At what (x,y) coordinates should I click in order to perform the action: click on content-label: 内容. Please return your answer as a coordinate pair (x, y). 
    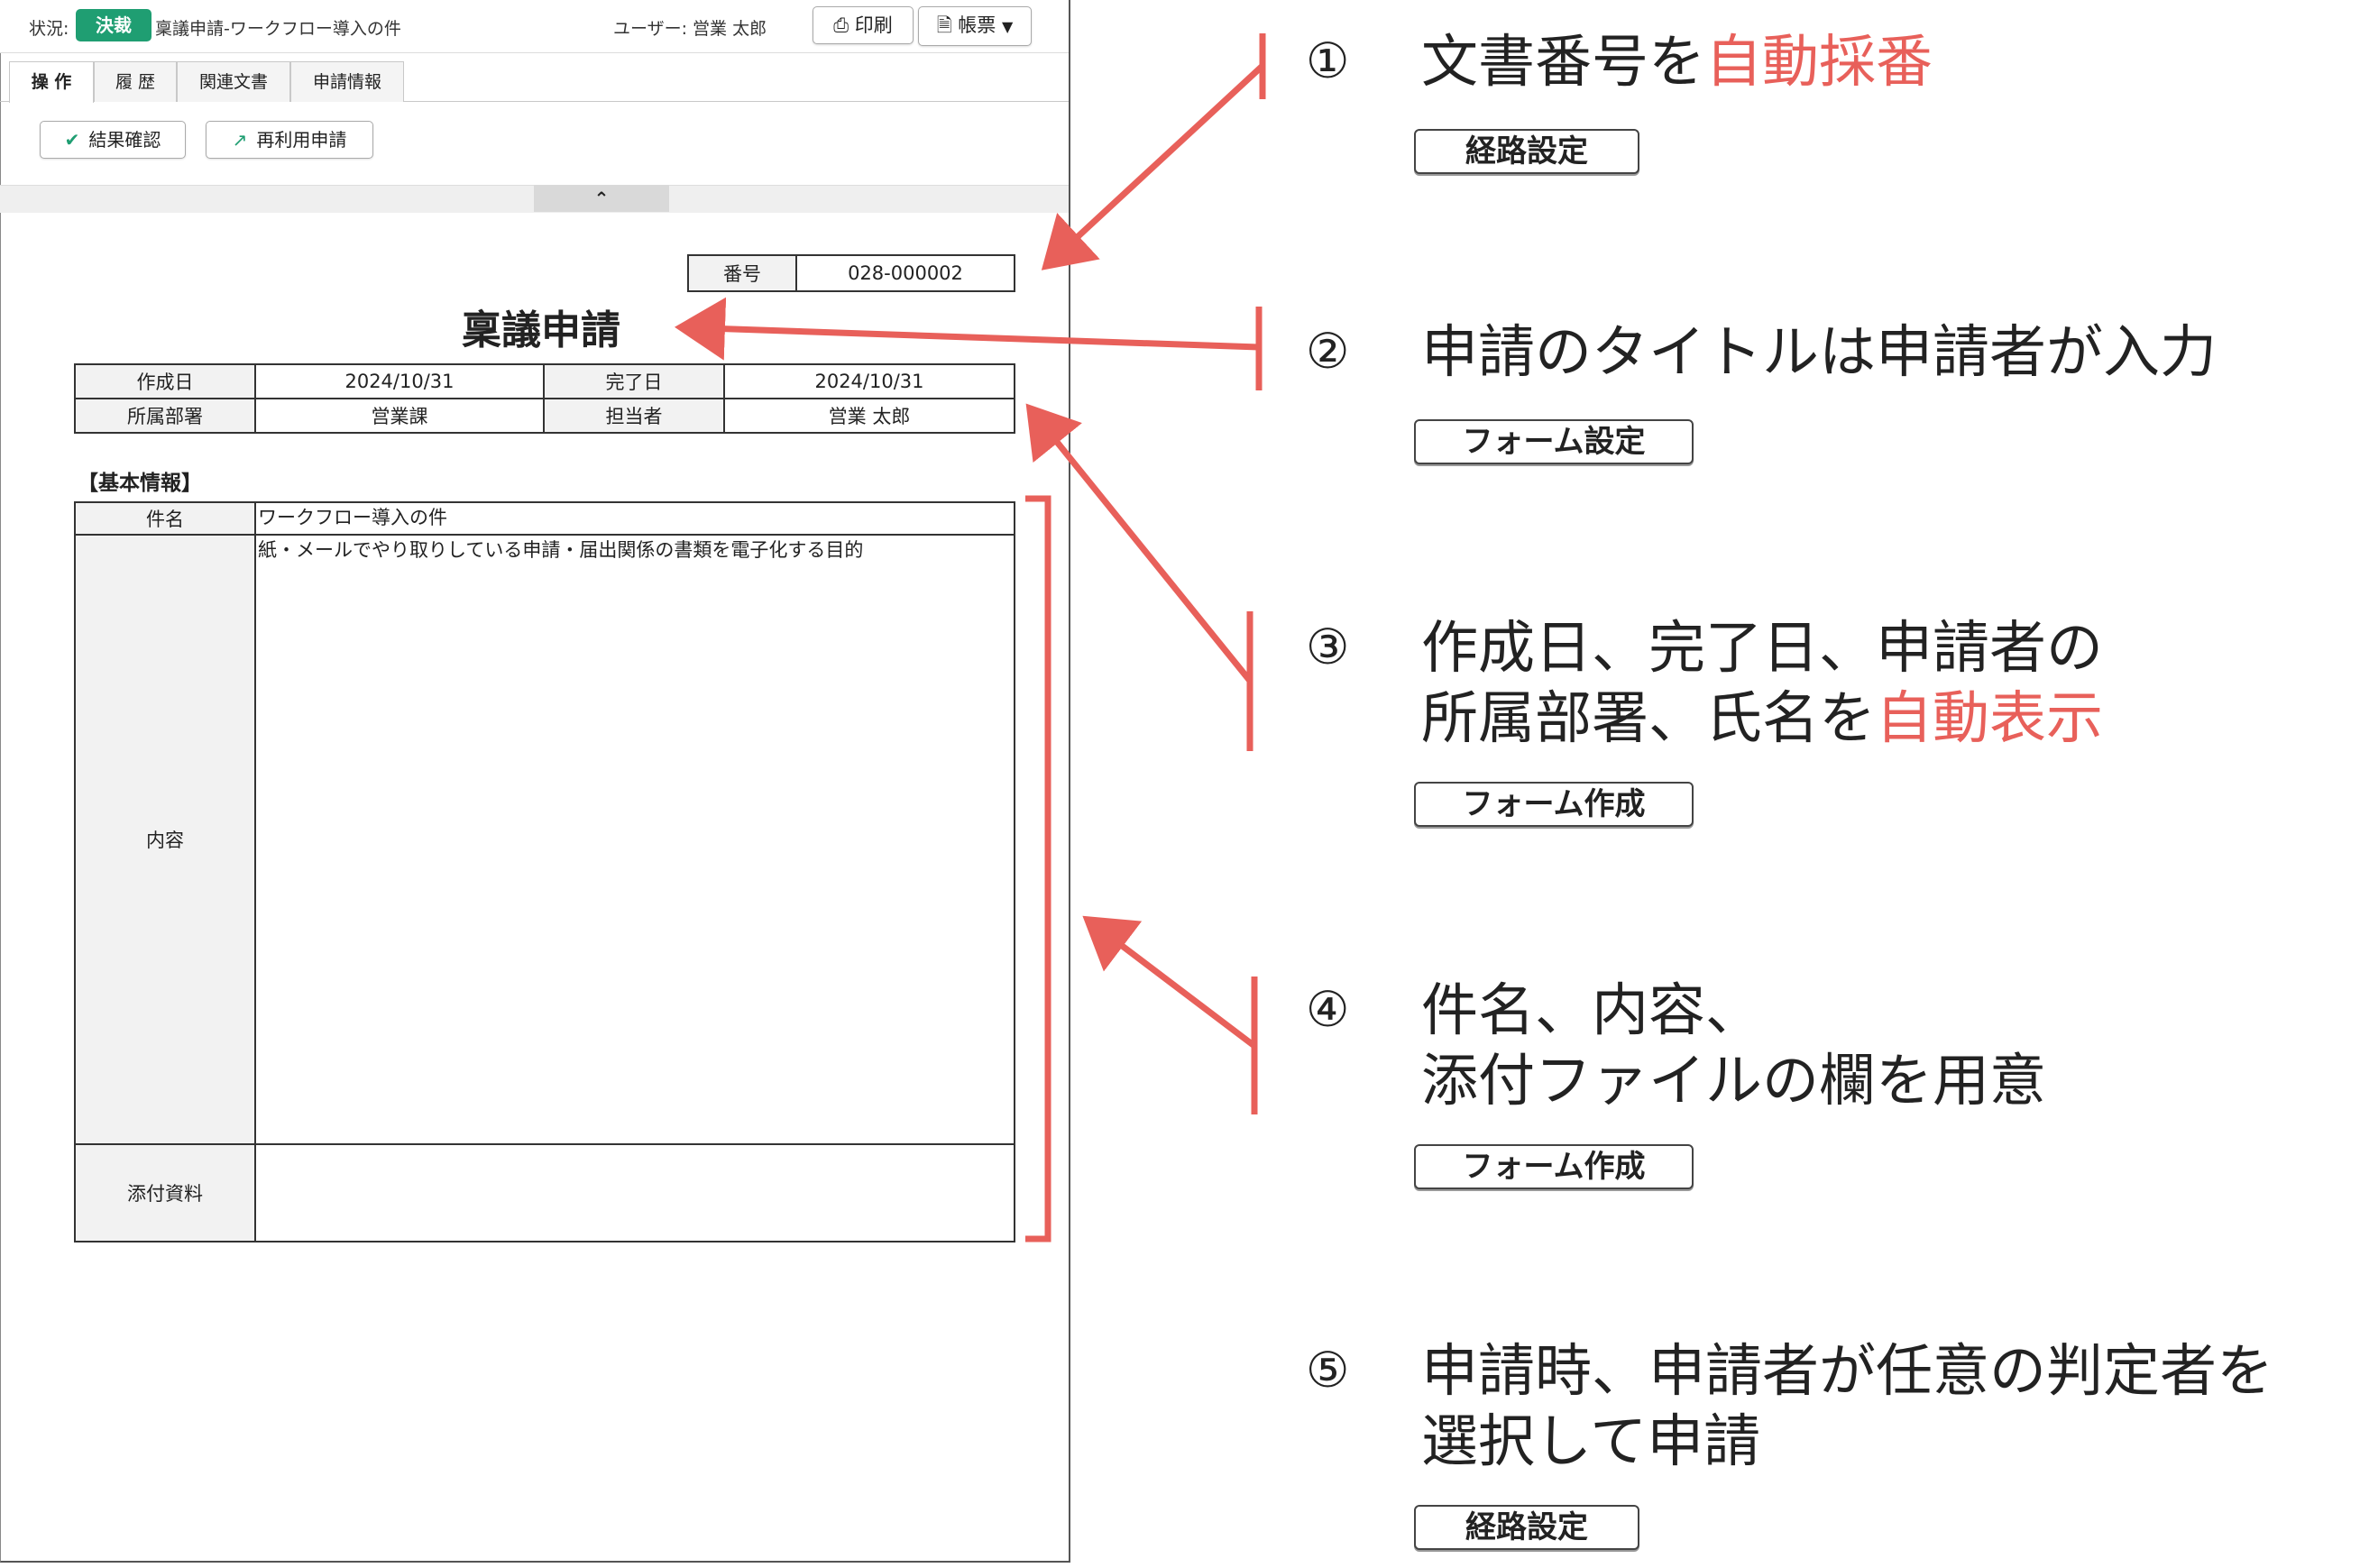
    Looking at the image, I should click on (165, 839).